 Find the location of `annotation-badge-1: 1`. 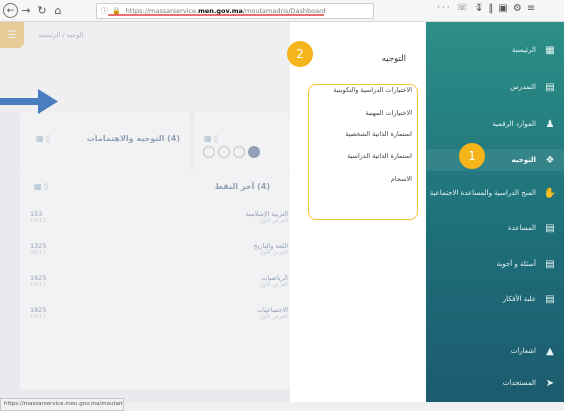

annotation-badge-1: 1 is located at coordinates (472, 156).